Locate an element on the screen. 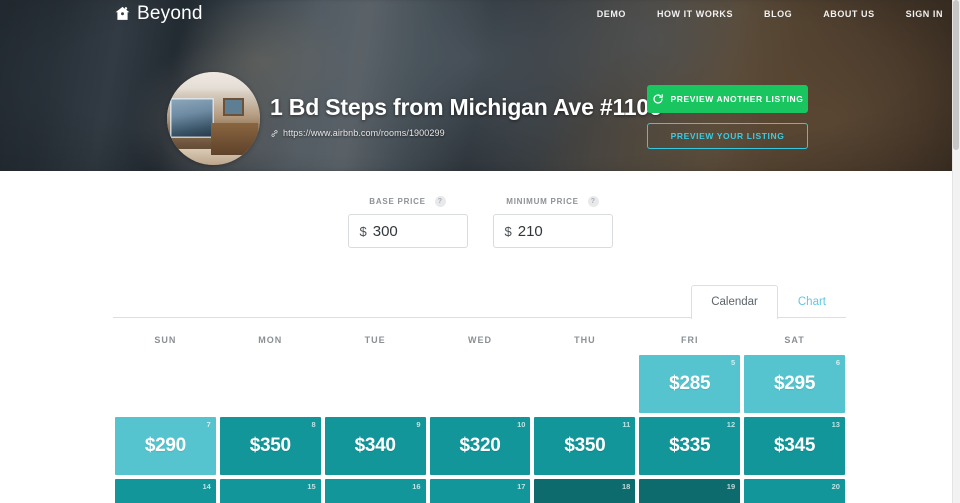  calendar-day-price: $320 is located at coordinates (480, 445).